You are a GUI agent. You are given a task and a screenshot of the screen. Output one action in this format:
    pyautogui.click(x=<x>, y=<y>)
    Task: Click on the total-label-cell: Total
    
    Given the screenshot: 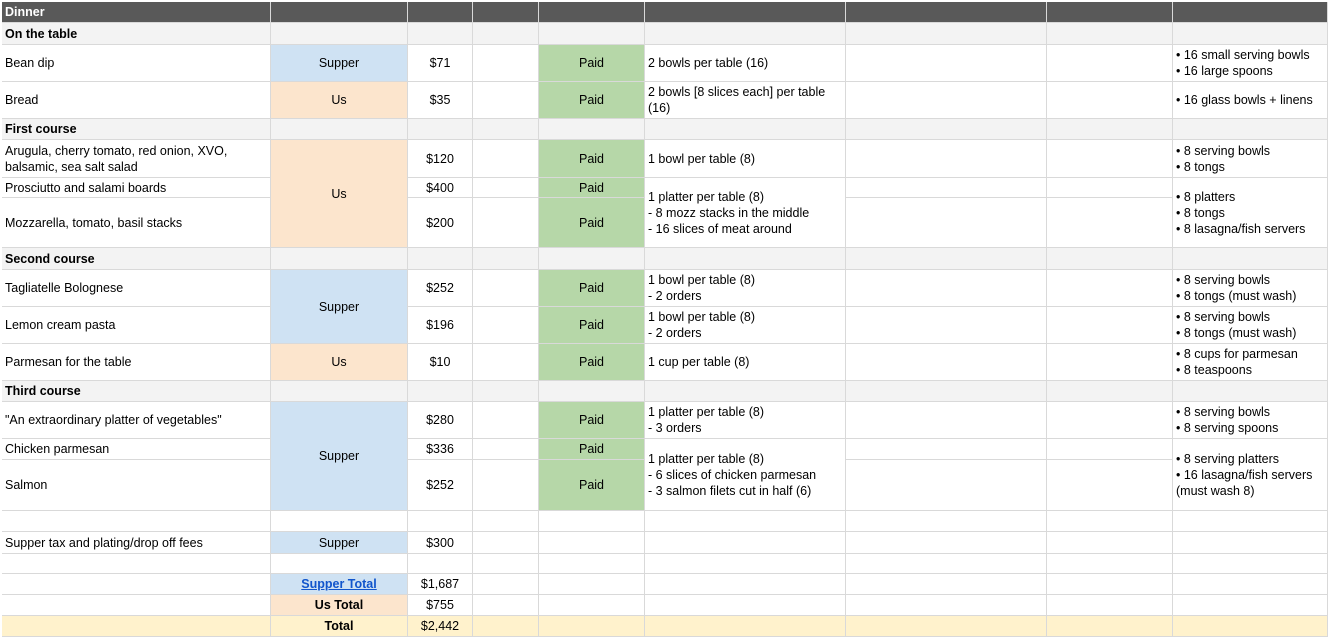 What is the action you would take?
    pyautogui.click(x=339, y=626)
    